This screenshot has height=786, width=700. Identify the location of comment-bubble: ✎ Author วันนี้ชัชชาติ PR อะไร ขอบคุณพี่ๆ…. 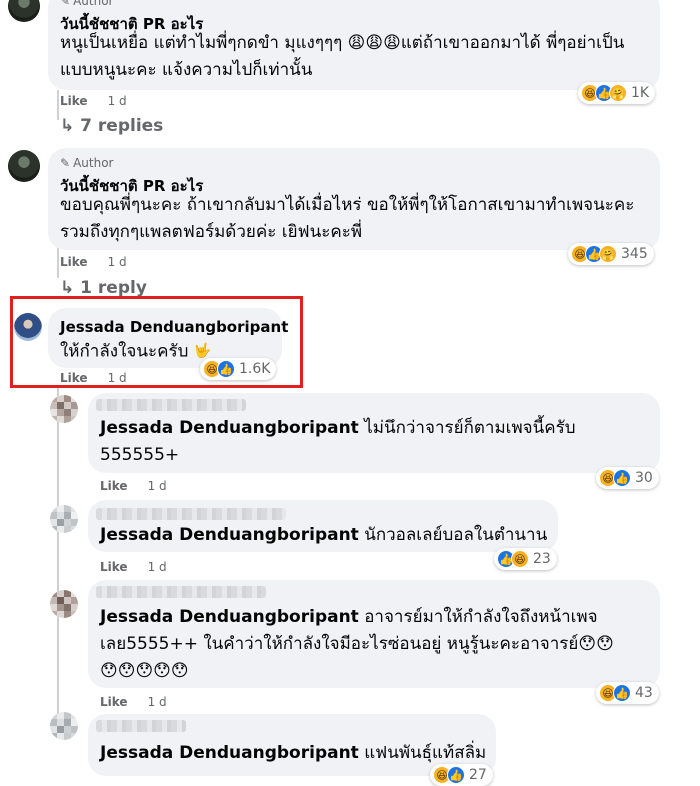
(354, 199).